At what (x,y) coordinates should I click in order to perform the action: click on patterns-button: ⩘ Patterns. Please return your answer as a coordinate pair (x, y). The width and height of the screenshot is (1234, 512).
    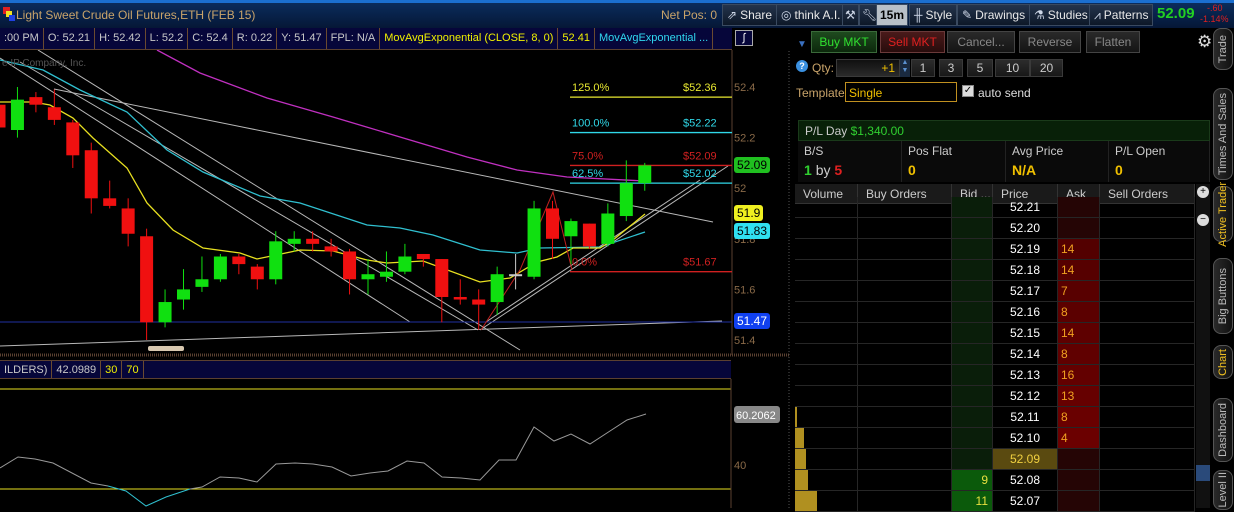
    Looking at the image, I should click on (1121, 15).